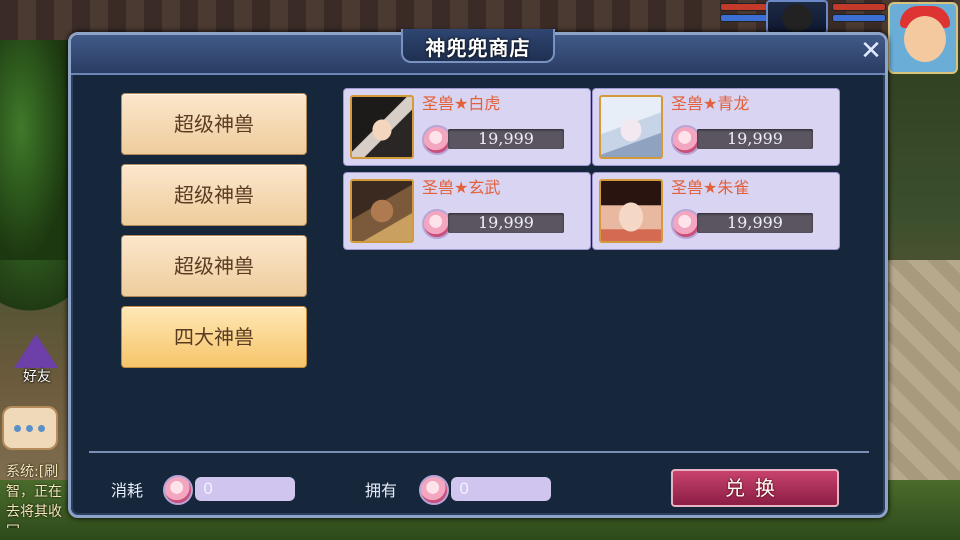  I want to click on cost-label: 消耗, so click(127, 490).